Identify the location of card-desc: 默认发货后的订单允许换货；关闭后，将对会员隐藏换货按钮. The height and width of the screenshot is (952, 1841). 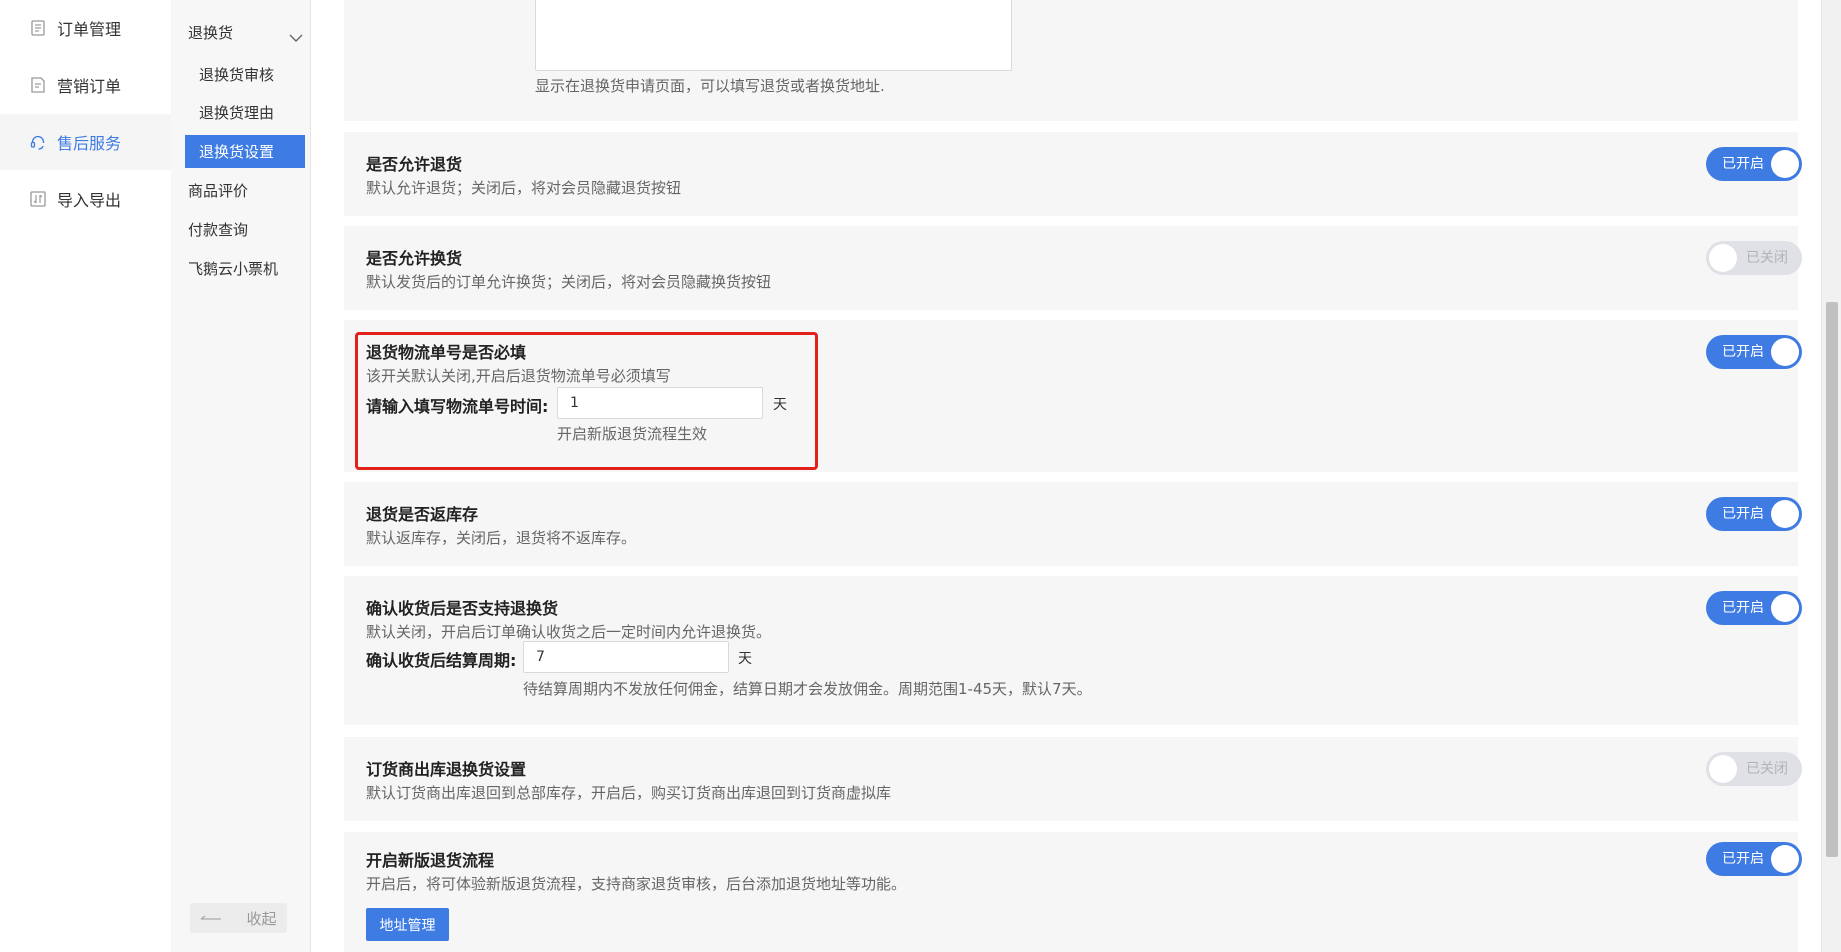
(569, 282).